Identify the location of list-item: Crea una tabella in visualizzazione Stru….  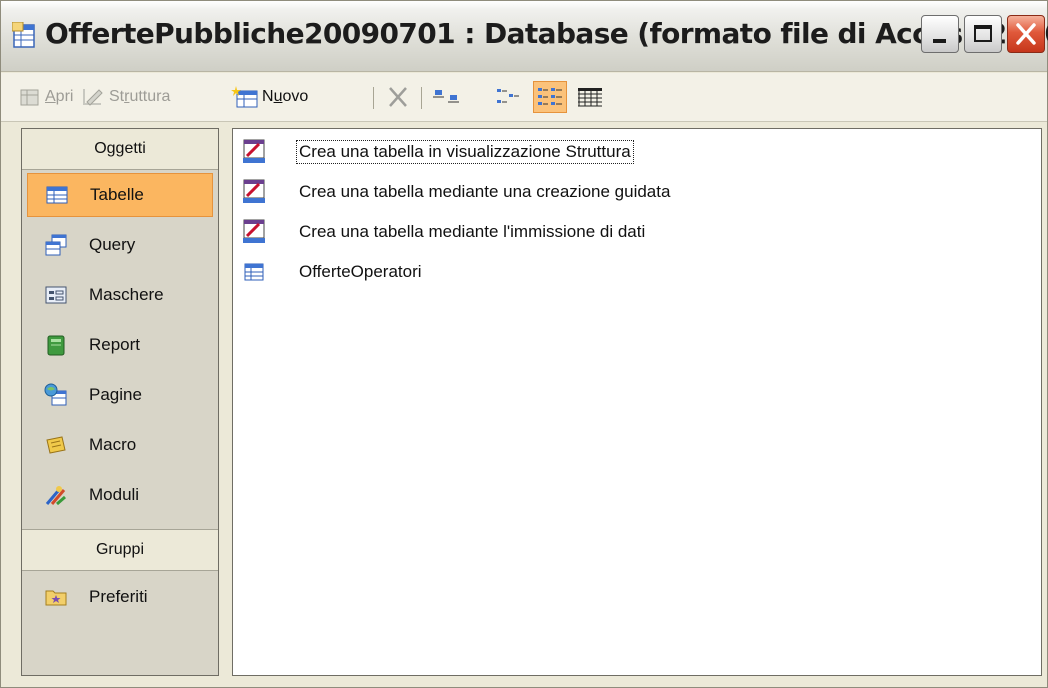
(433, 152).